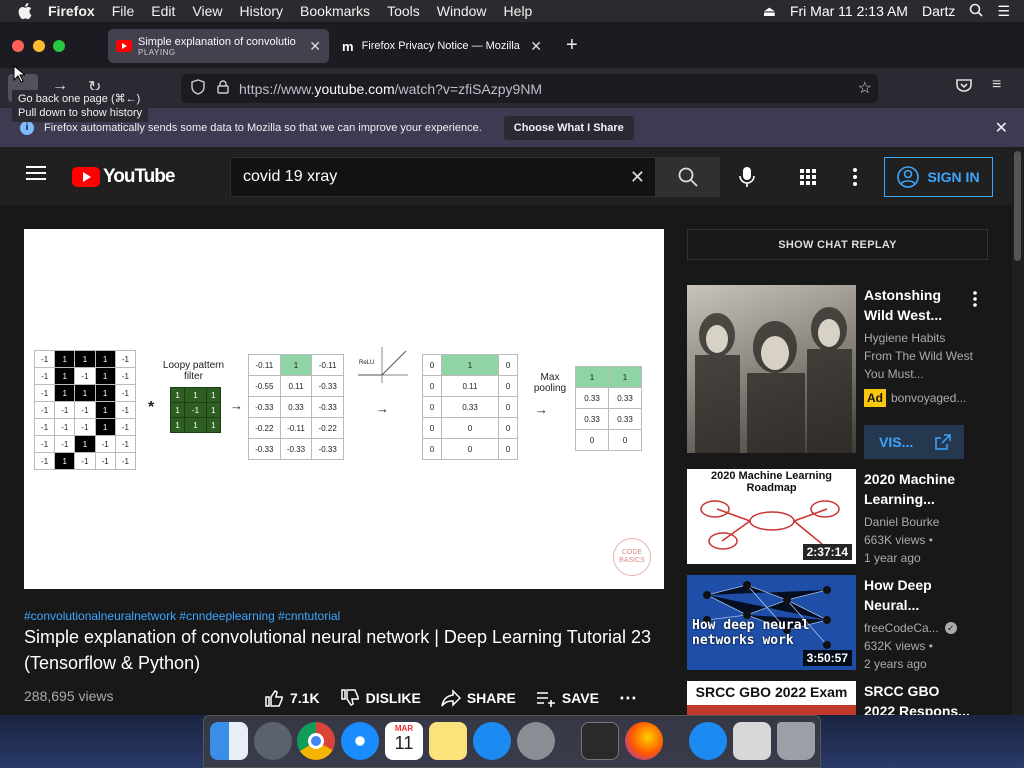 The image size is (1024, 768). What do you see at coordinates (273, 741) in the screenshot?
I see `launchpad-icon` at bounding box center [273, 741].